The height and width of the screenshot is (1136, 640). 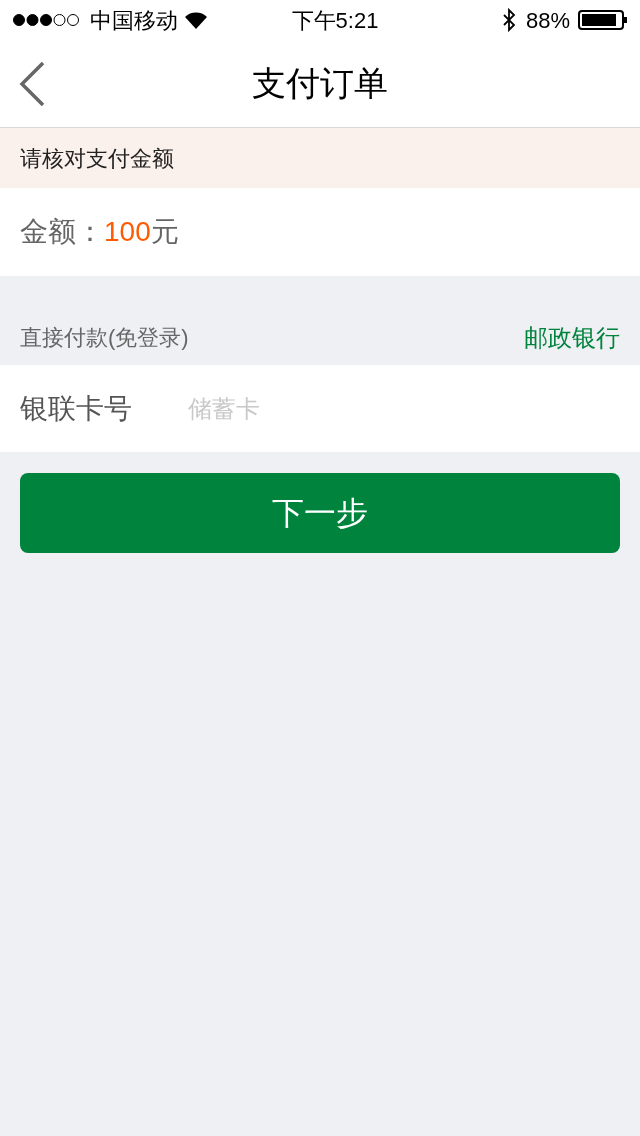 I want to click on notice-bar: 请核对支付金额, so click(x=320, y=158).